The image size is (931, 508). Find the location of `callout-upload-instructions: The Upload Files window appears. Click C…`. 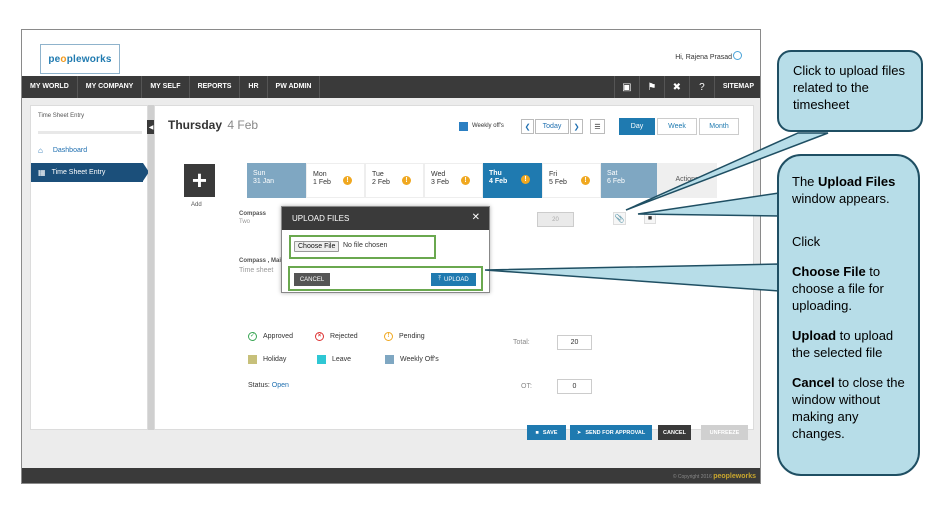

callout-upload-instructions: The Upload Files window appears. Click C… is located at coordinates (848, 315).